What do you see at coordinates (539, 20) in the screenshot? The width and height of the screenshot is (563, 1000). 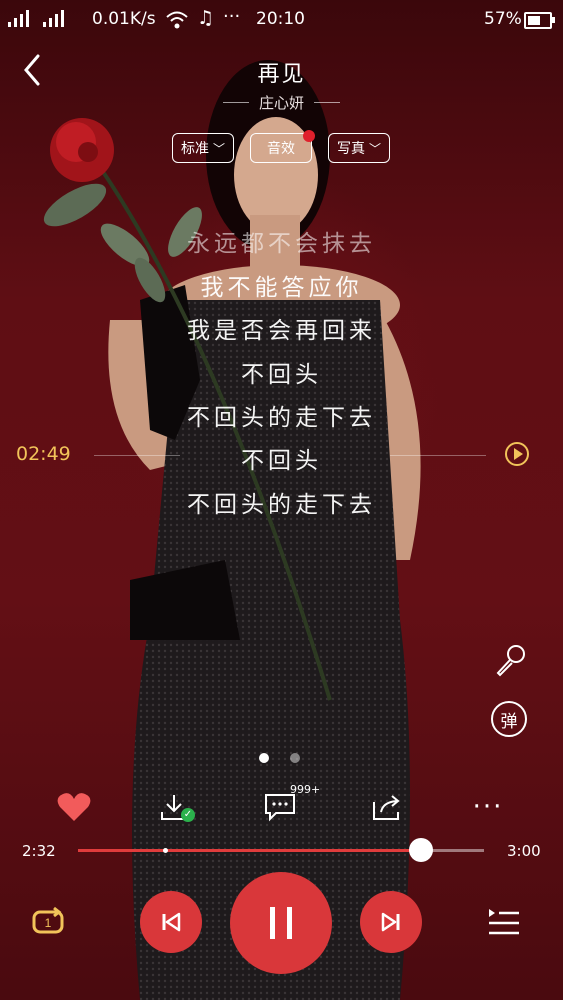 I see `battery-icon` at bounding box center [539, 20].